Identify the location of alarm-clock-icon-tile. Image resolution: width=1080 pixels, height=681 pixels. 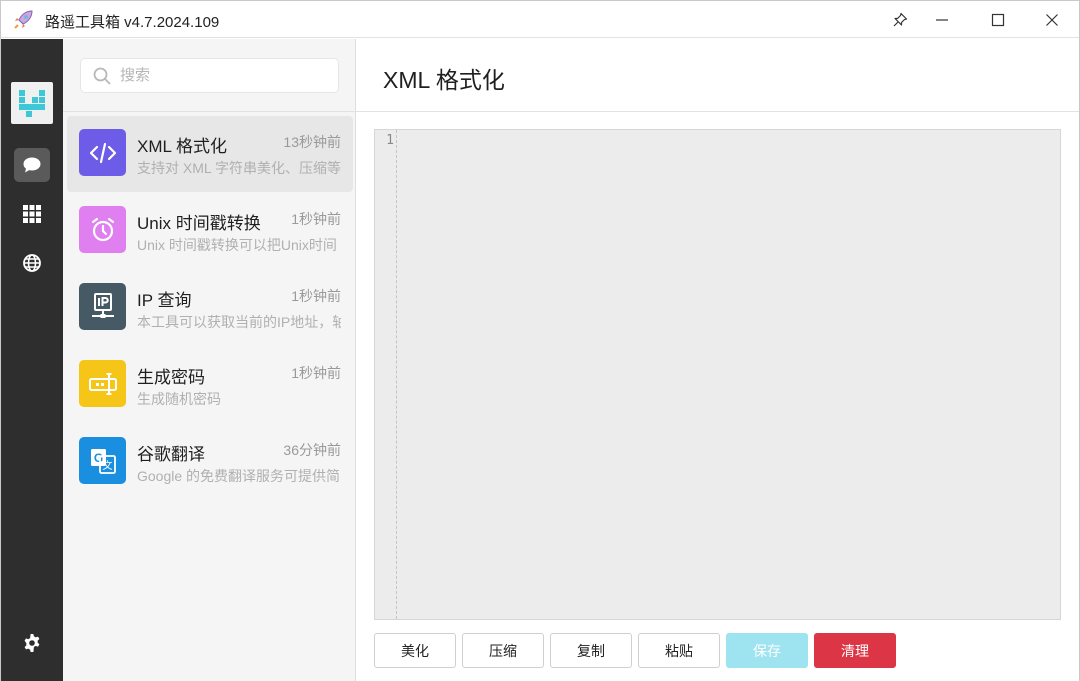
(102, 229).